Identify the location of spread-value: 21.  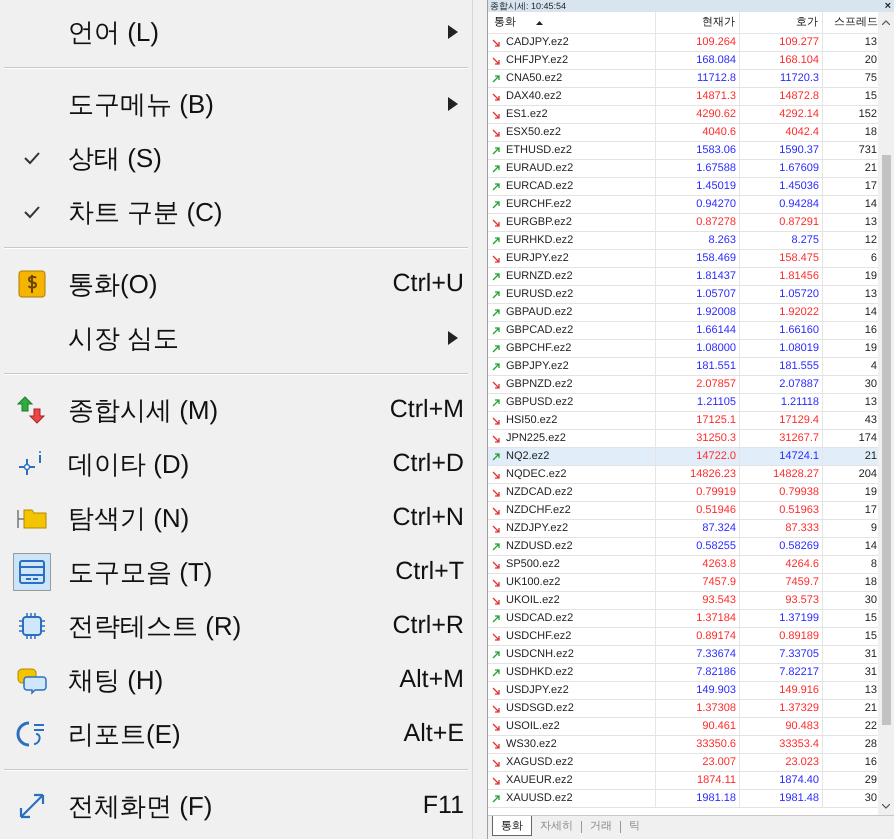
(870, 456).